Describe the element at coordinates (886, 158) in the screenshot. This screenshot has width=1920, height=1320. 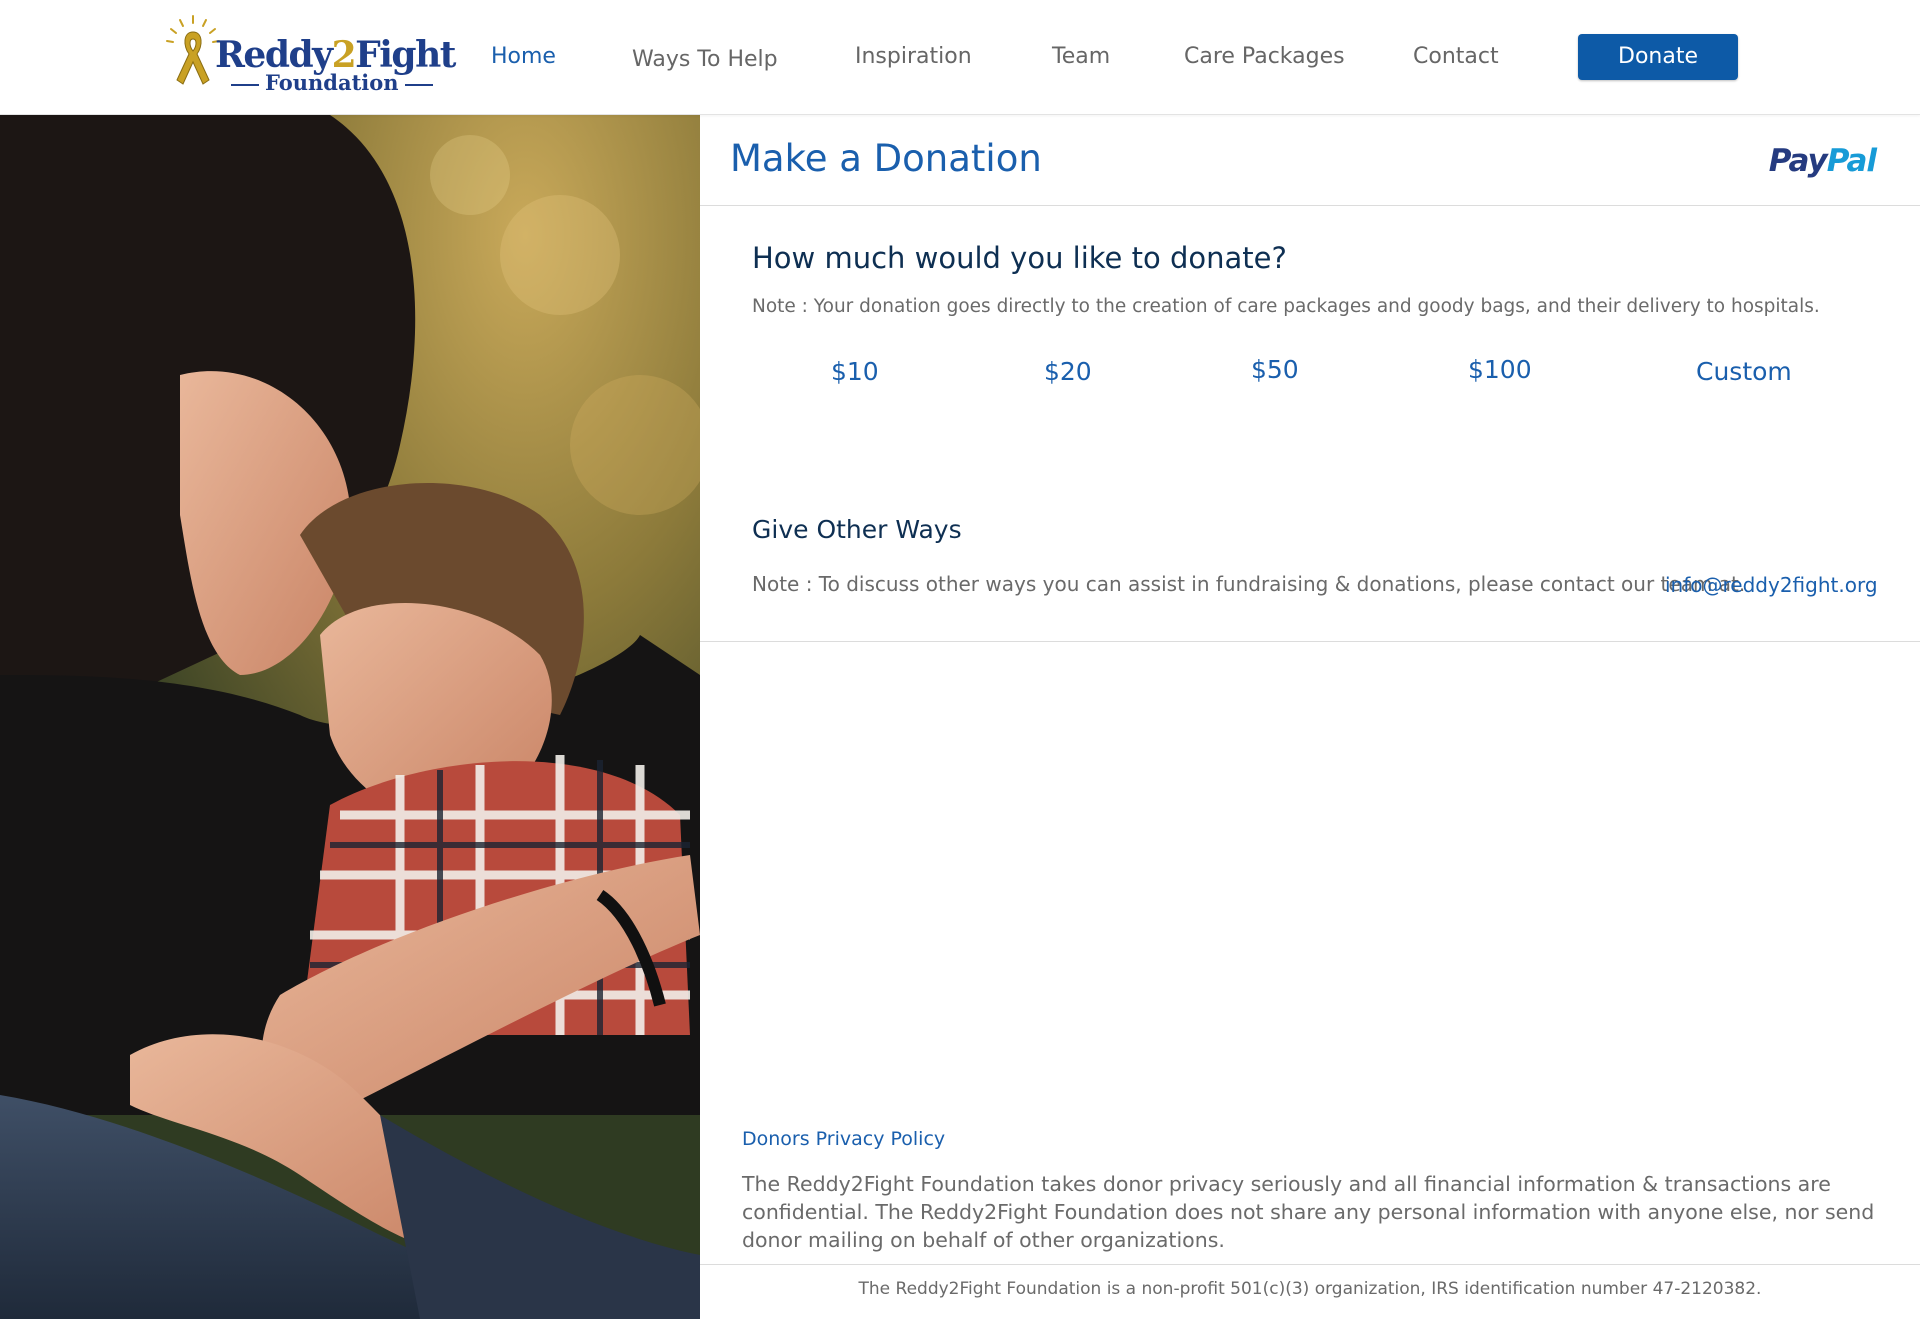
I see `page-title: Make a Donation` at that location.